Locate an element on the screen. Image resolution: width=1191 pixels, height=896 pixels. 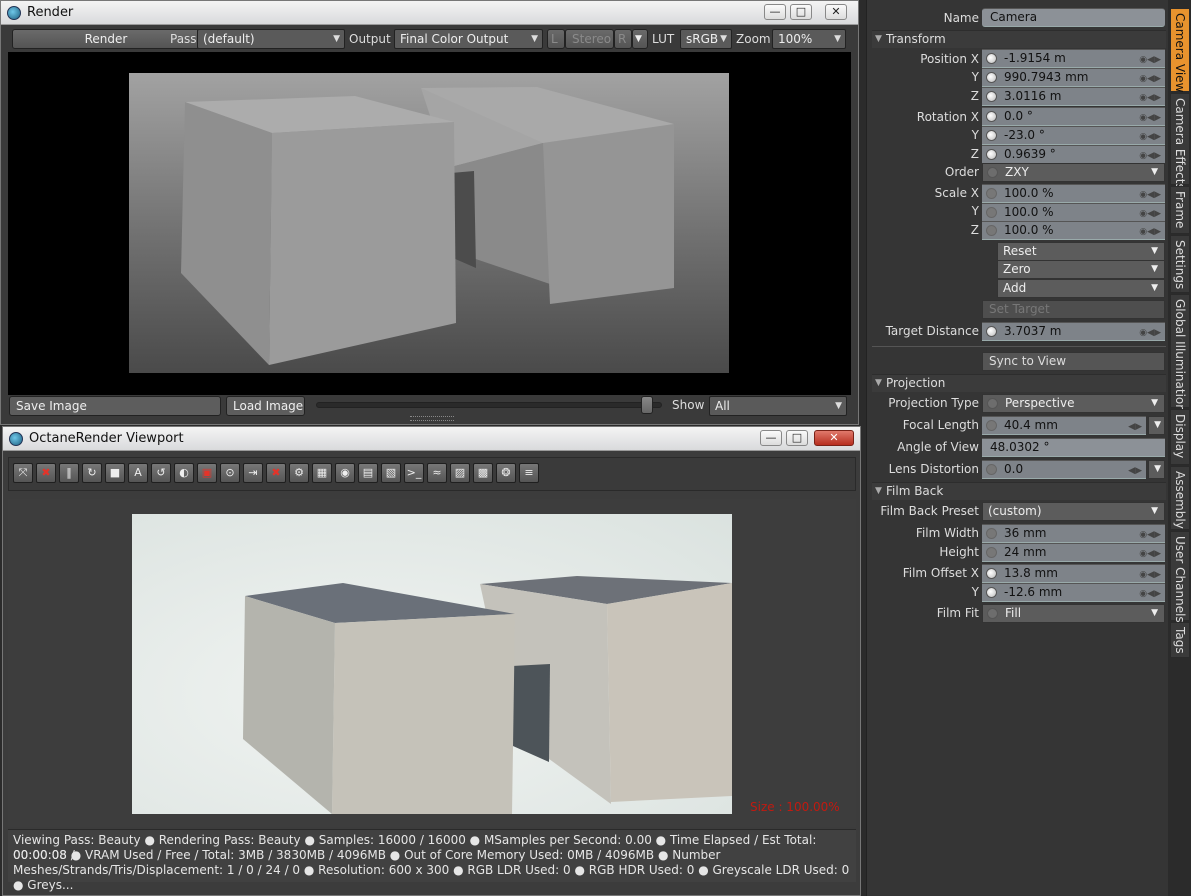
rotation-y-field: -23.0 ° ◉◀▶ is located at coordinates (1073, 135).